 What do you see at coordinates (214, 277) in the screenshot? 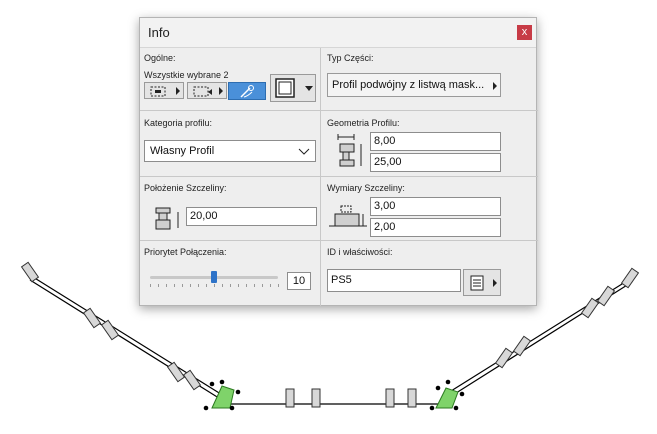
I see `priority-slider-thumb` at bounding box center [214, 277].